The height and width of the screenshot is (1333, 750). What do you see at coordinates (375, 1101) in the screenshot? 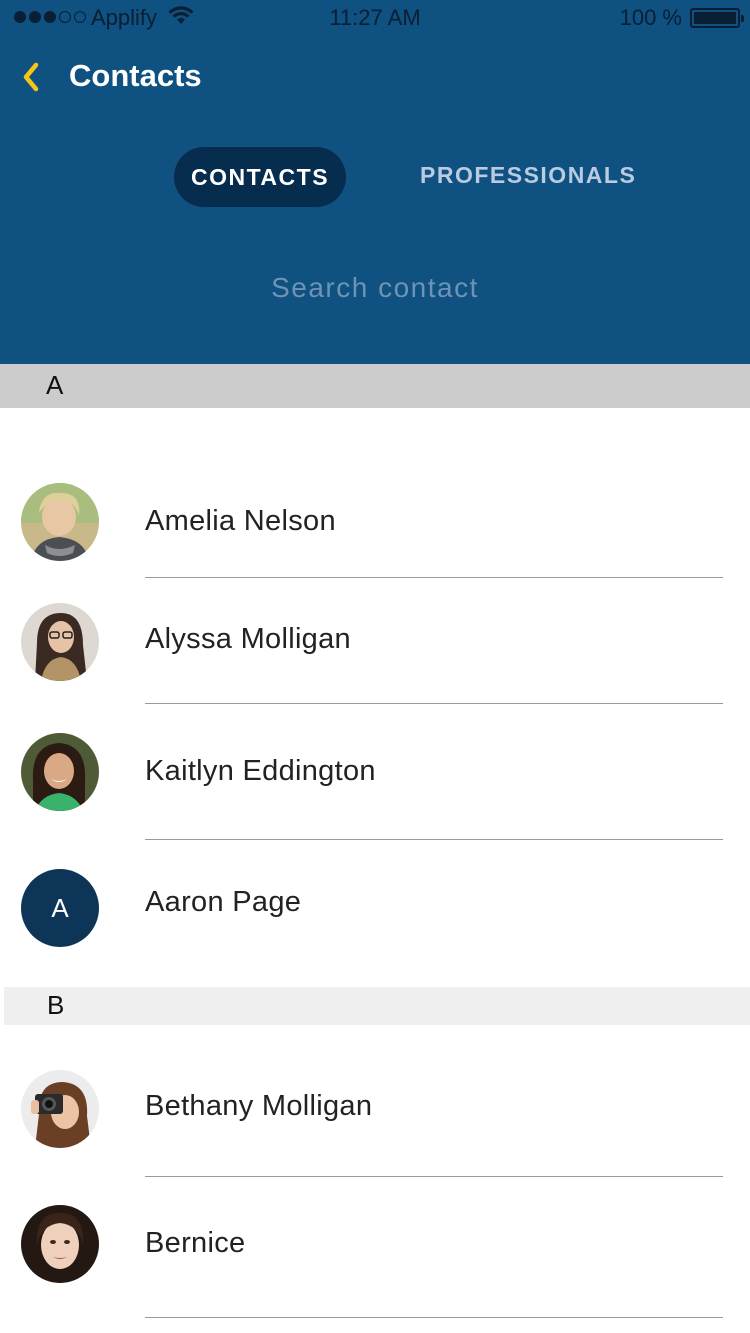
I see `contact-row-bethany-molligan: Bethany Molligan` at bounding box center [375, 1101].